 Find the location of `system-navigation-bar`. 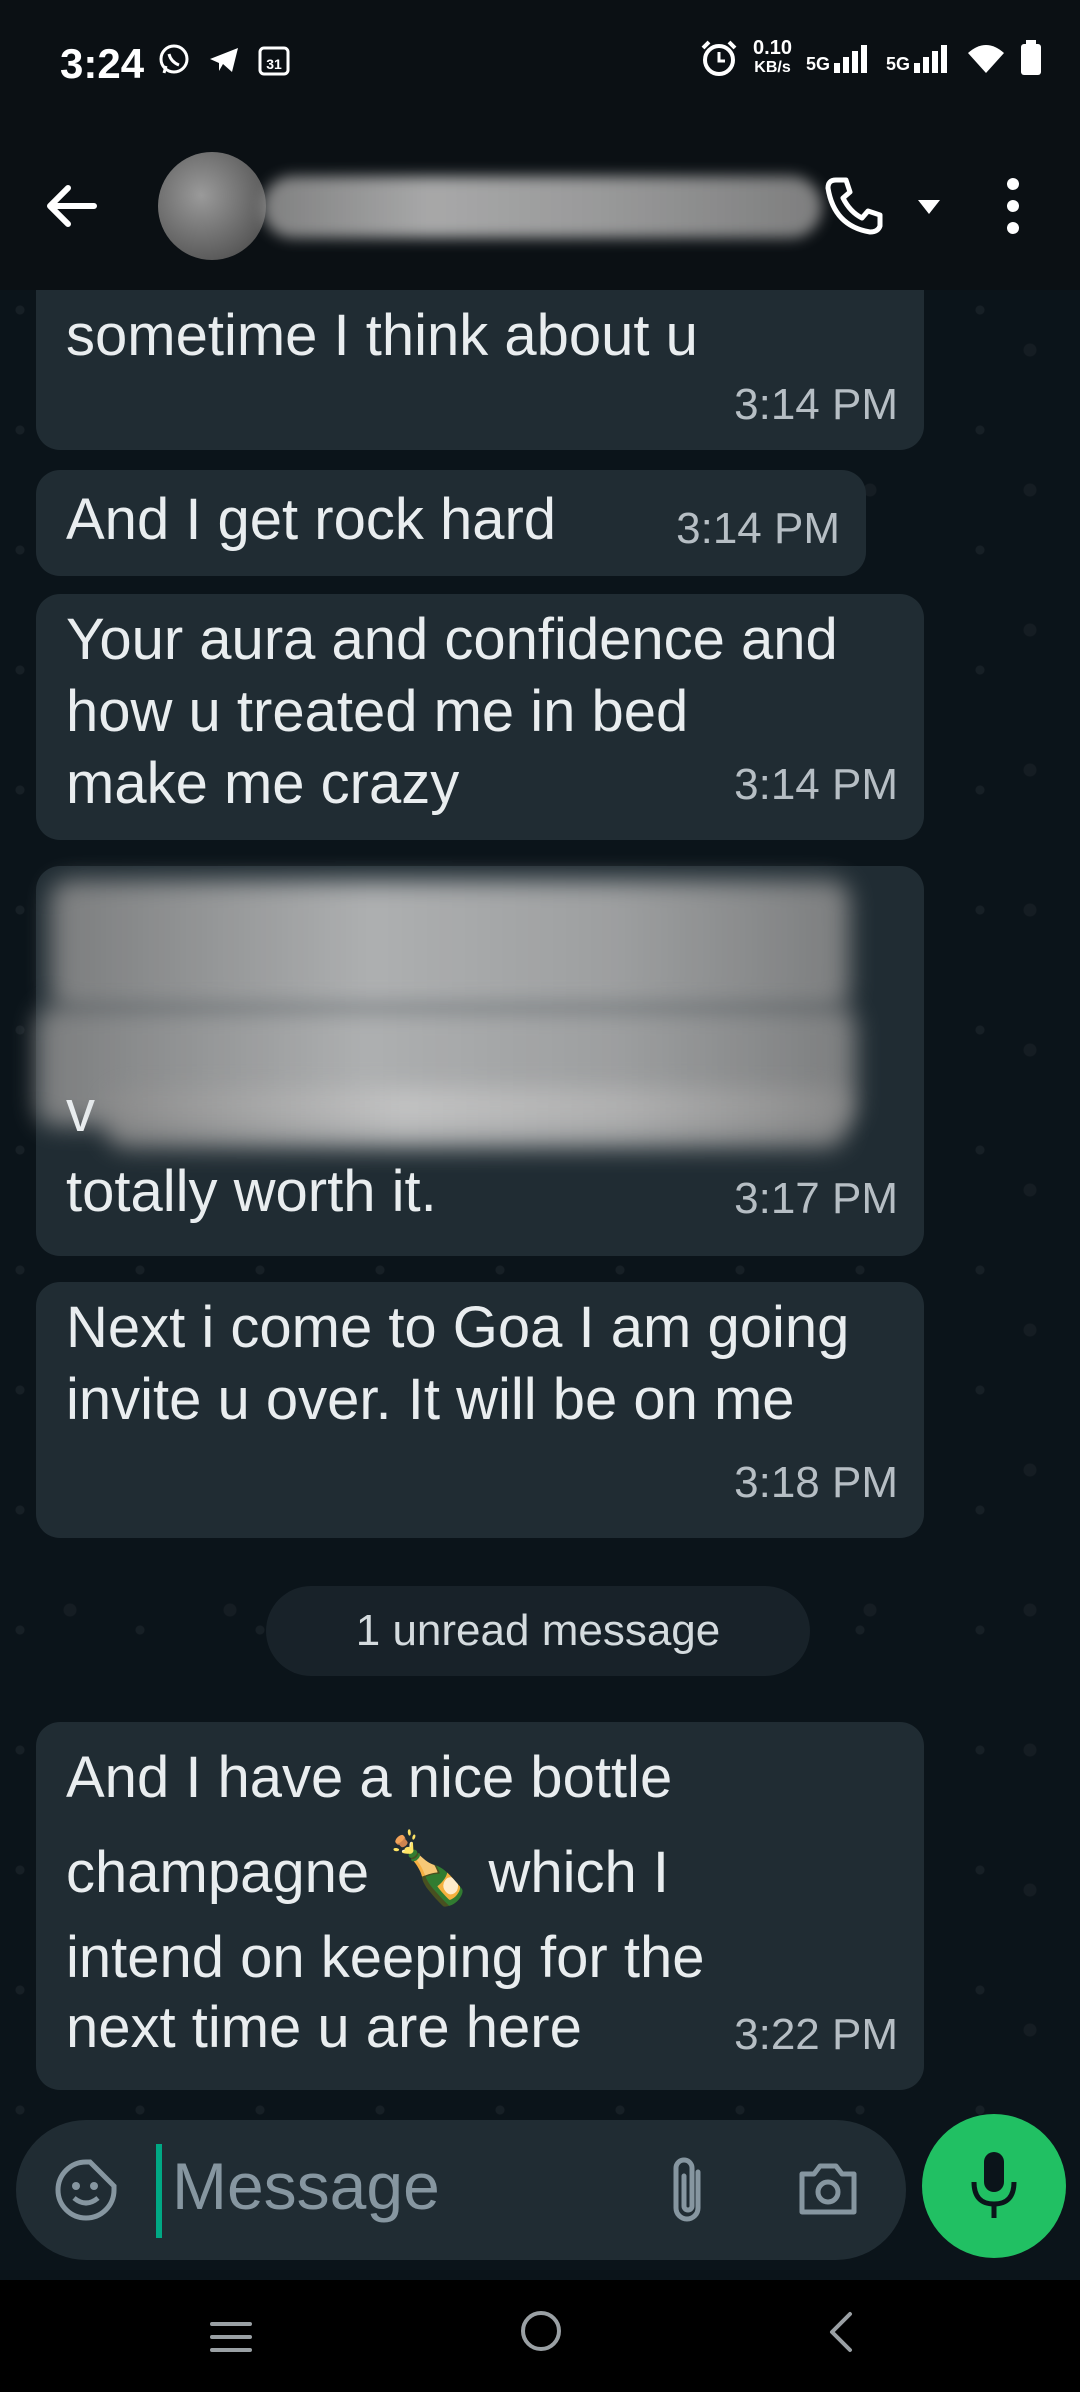

system-navigation-bar is located at coordinates (540, 2336).